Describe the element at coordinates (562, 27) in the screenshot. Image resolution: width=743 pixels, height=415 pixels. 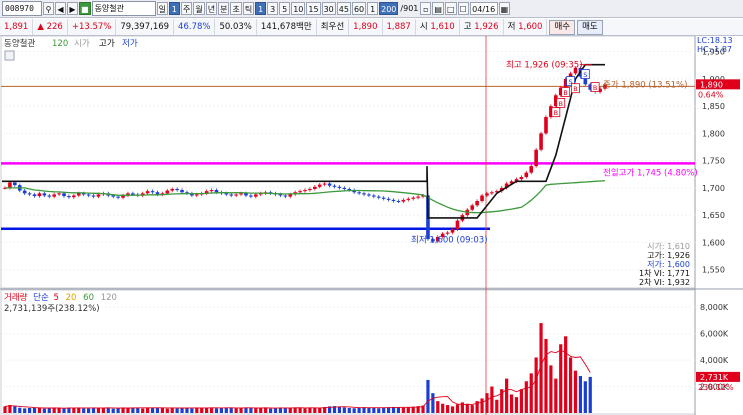
I see `buy-button: 매수` at that location.